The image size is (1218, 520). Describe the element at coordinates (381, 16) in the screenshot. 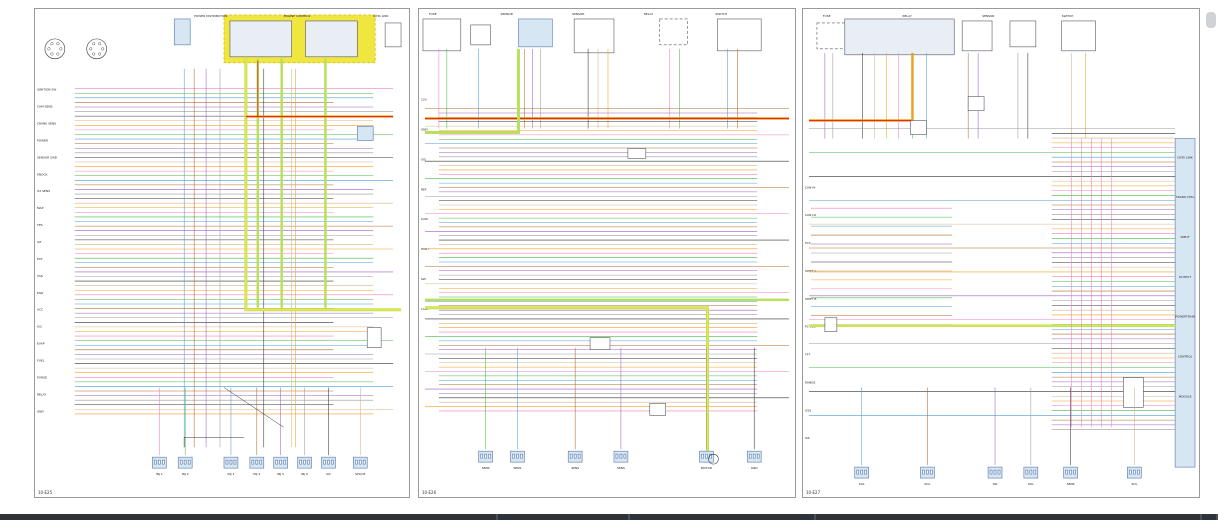

I see `component-label: DATA LINK` at that location.